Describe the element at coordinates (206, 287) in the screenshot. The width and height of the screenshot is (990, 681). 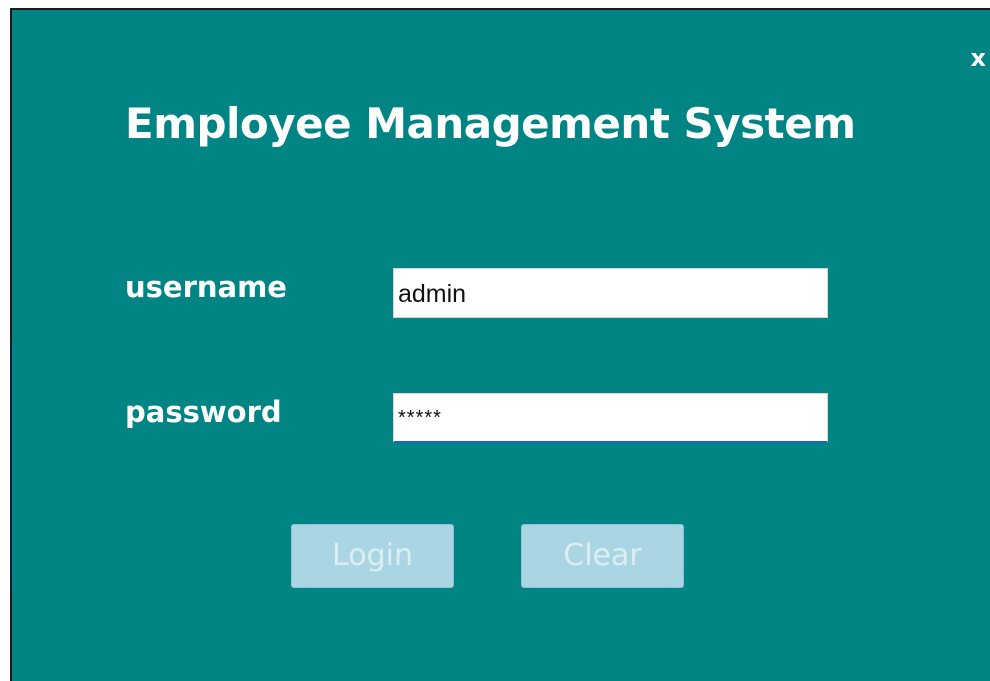
I see `username-label: username` at that location.